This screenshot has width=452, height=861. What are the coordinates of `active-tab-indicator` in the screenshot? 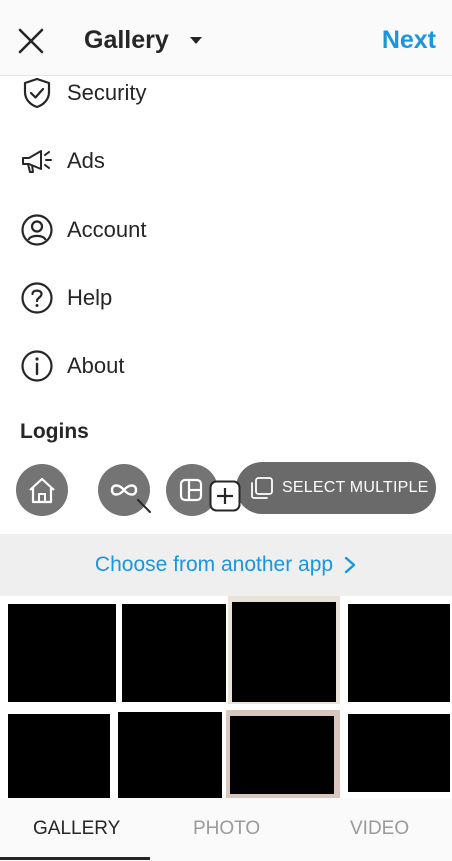 It's located at (75, 858).